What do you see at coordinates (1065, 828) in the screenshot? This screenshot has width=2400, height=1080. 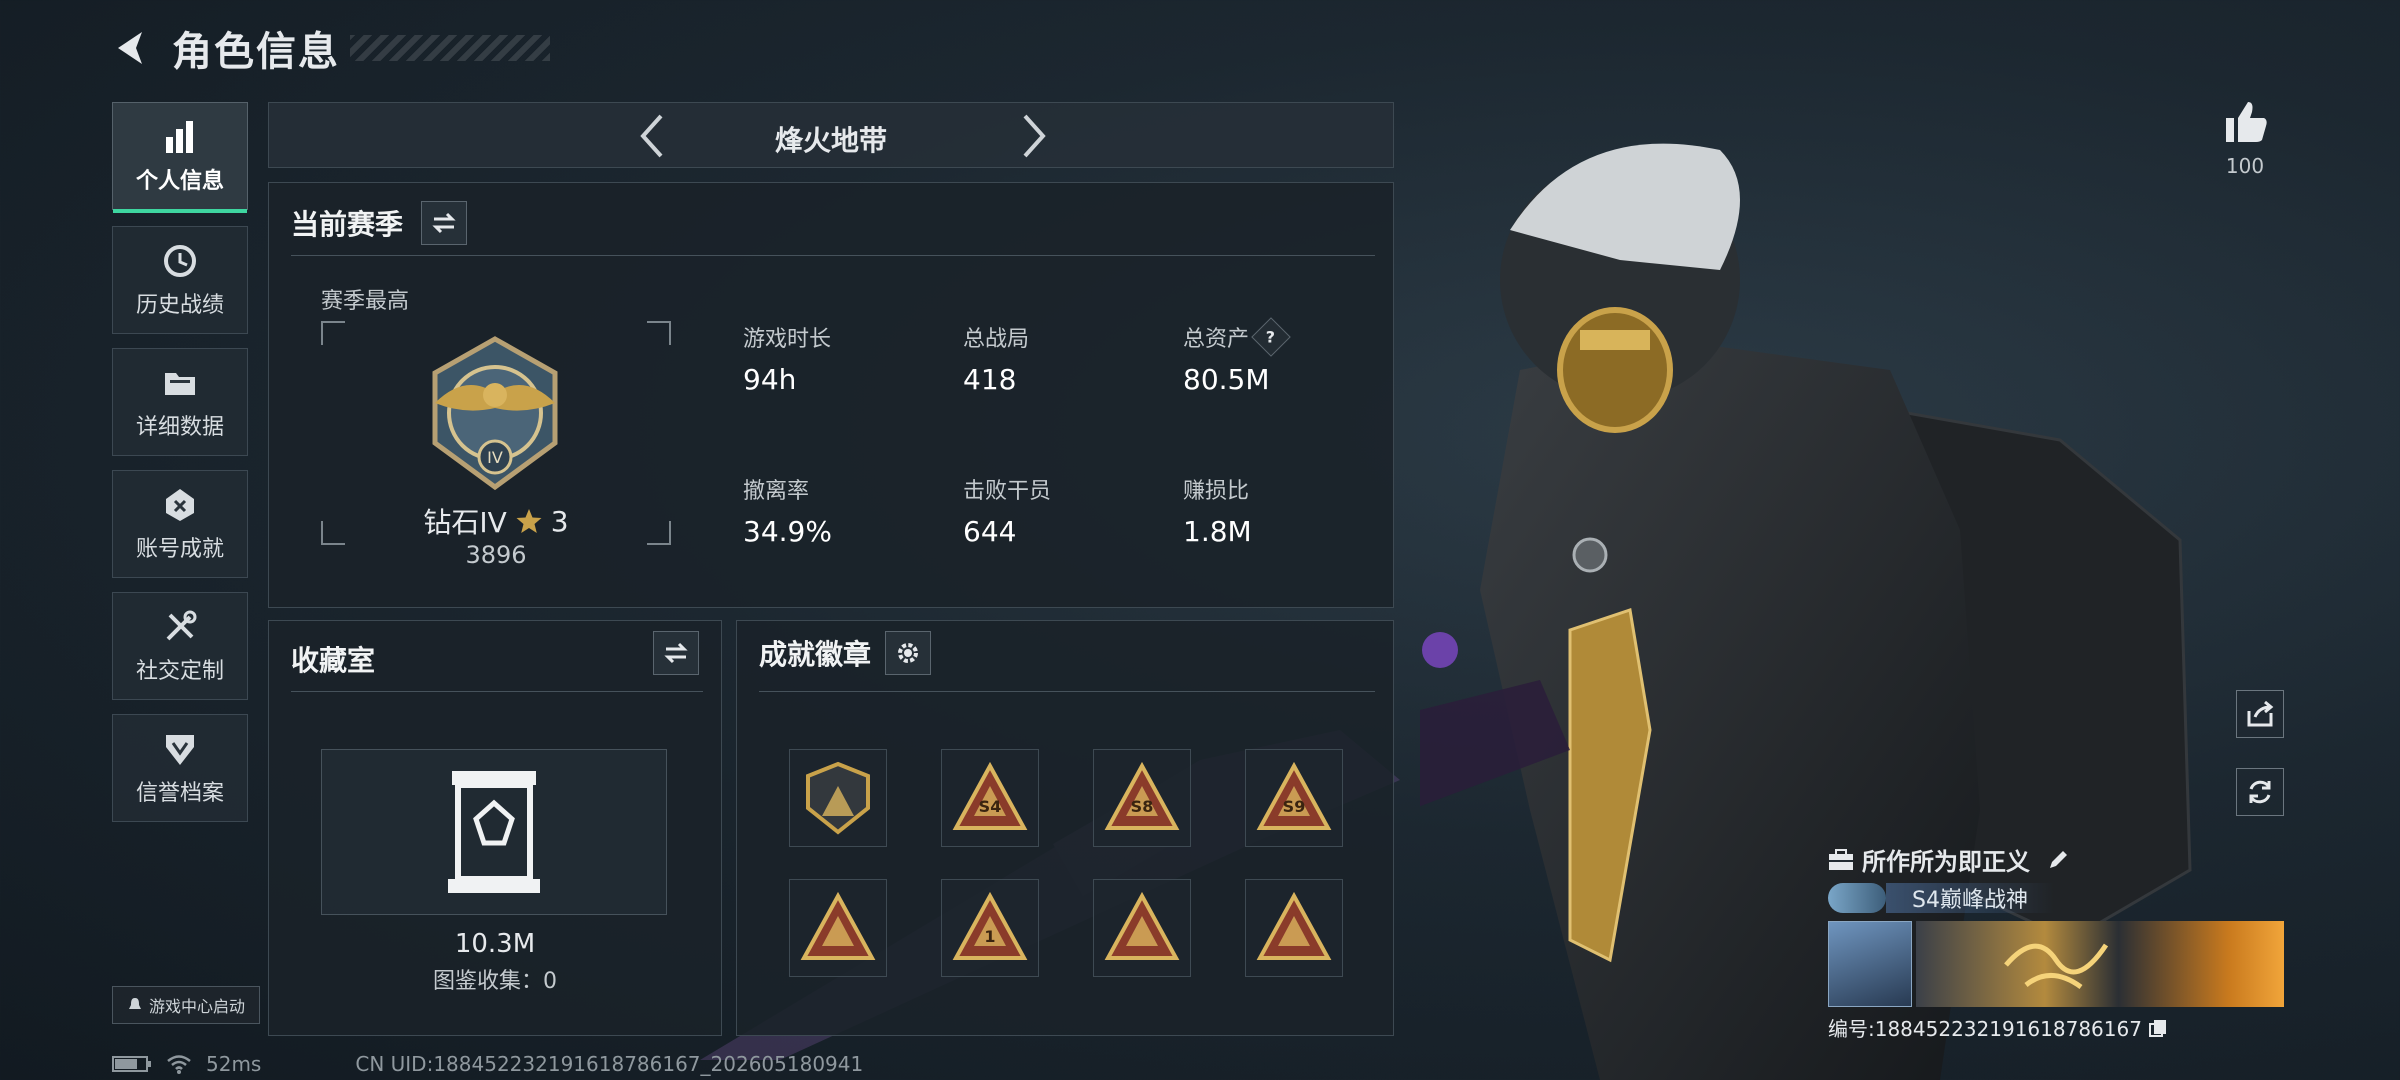 I see `achievements-panel: 成就徽章 S4 S8 S9 1` at bounding box center [1065, 828].